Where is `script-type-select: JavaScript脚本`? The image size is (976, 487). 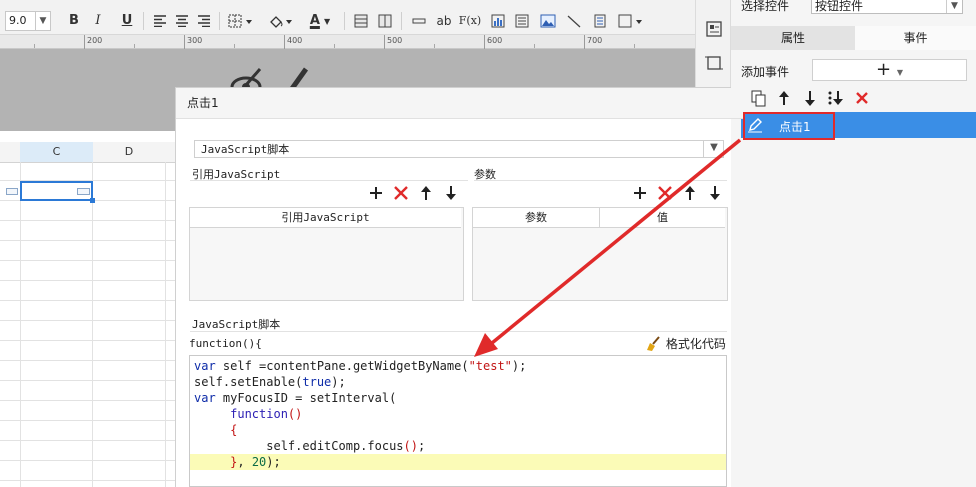
script-type-select: JavaScript脚本 is located at coordinates (459, 149).